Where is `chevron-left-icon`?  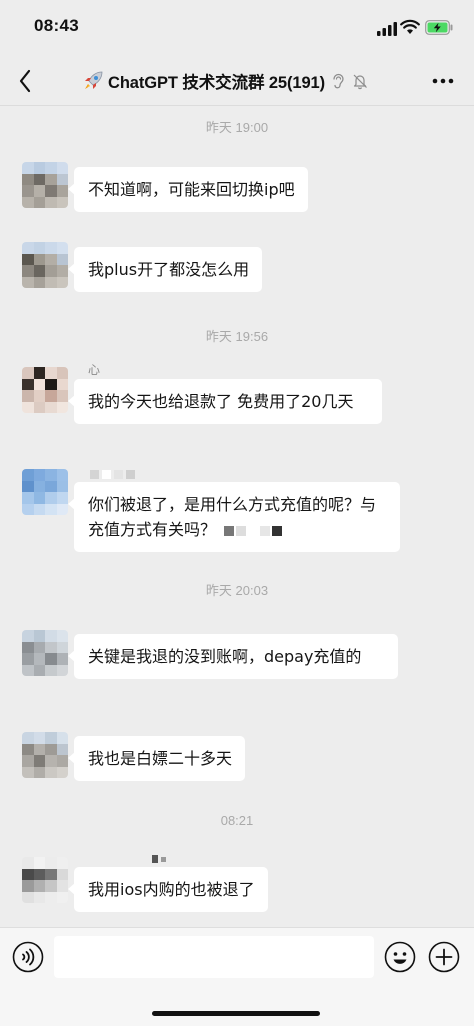 chevron-left-icon is located at coordinates (29, 81).